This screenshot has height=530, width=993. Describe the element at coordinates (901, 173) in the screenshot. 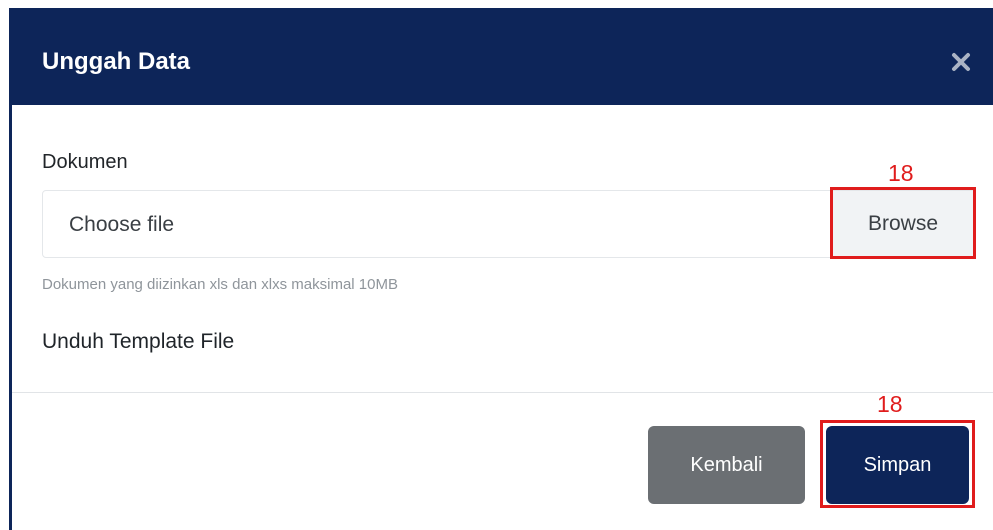

I see `annotation-number-browse: 18` at that location.